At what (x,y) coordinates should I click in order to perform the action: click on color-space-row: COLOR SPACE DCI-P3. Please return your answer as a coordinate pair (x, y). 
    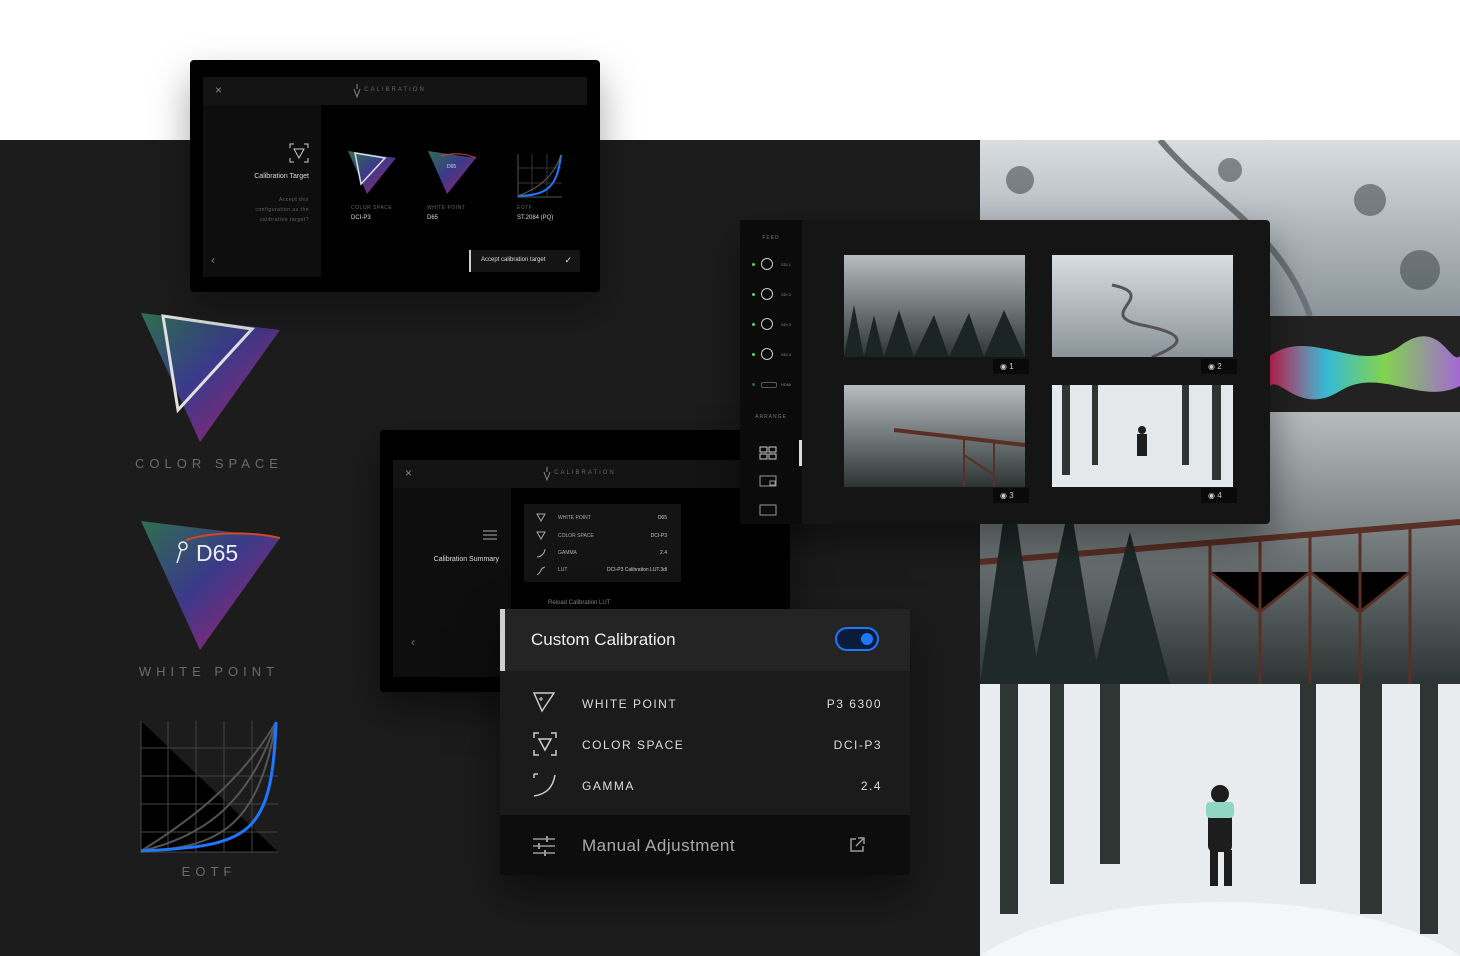
    Looking at the image, I should click on (705, 744).